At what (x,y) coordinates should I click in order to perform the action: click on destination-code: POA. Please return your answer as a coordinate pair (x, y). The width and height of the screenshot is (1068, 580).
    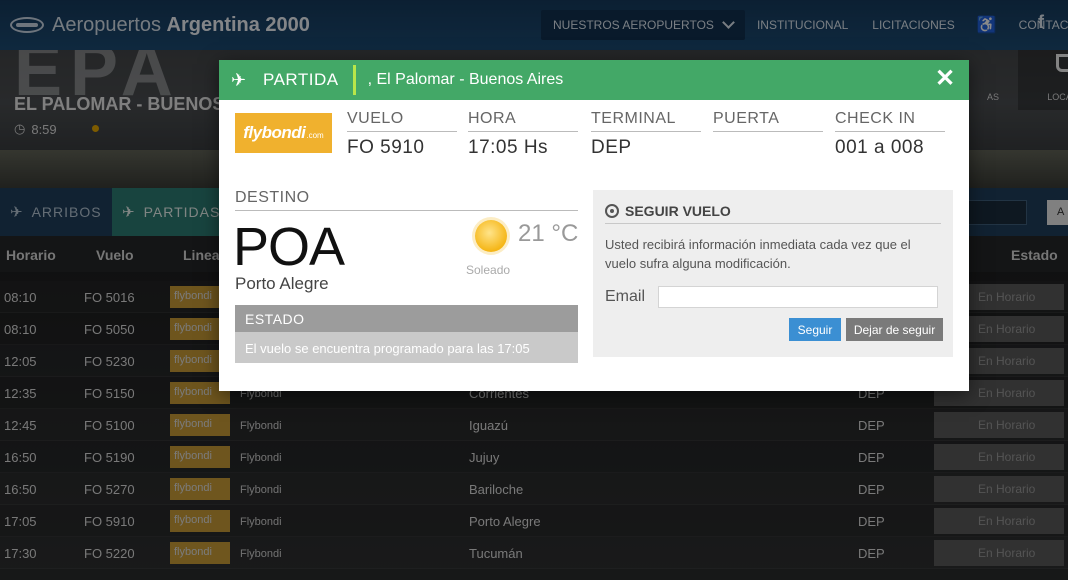
    Looking at the image, I should click on (289, 247).